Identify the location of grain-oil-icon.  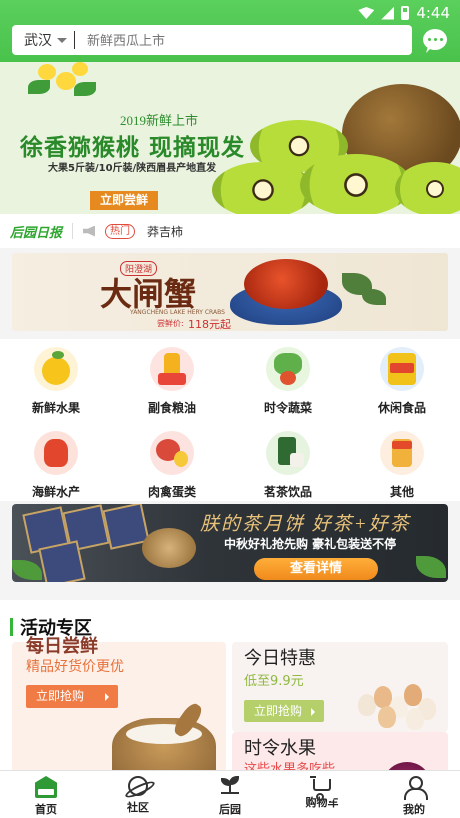
(172, 369).